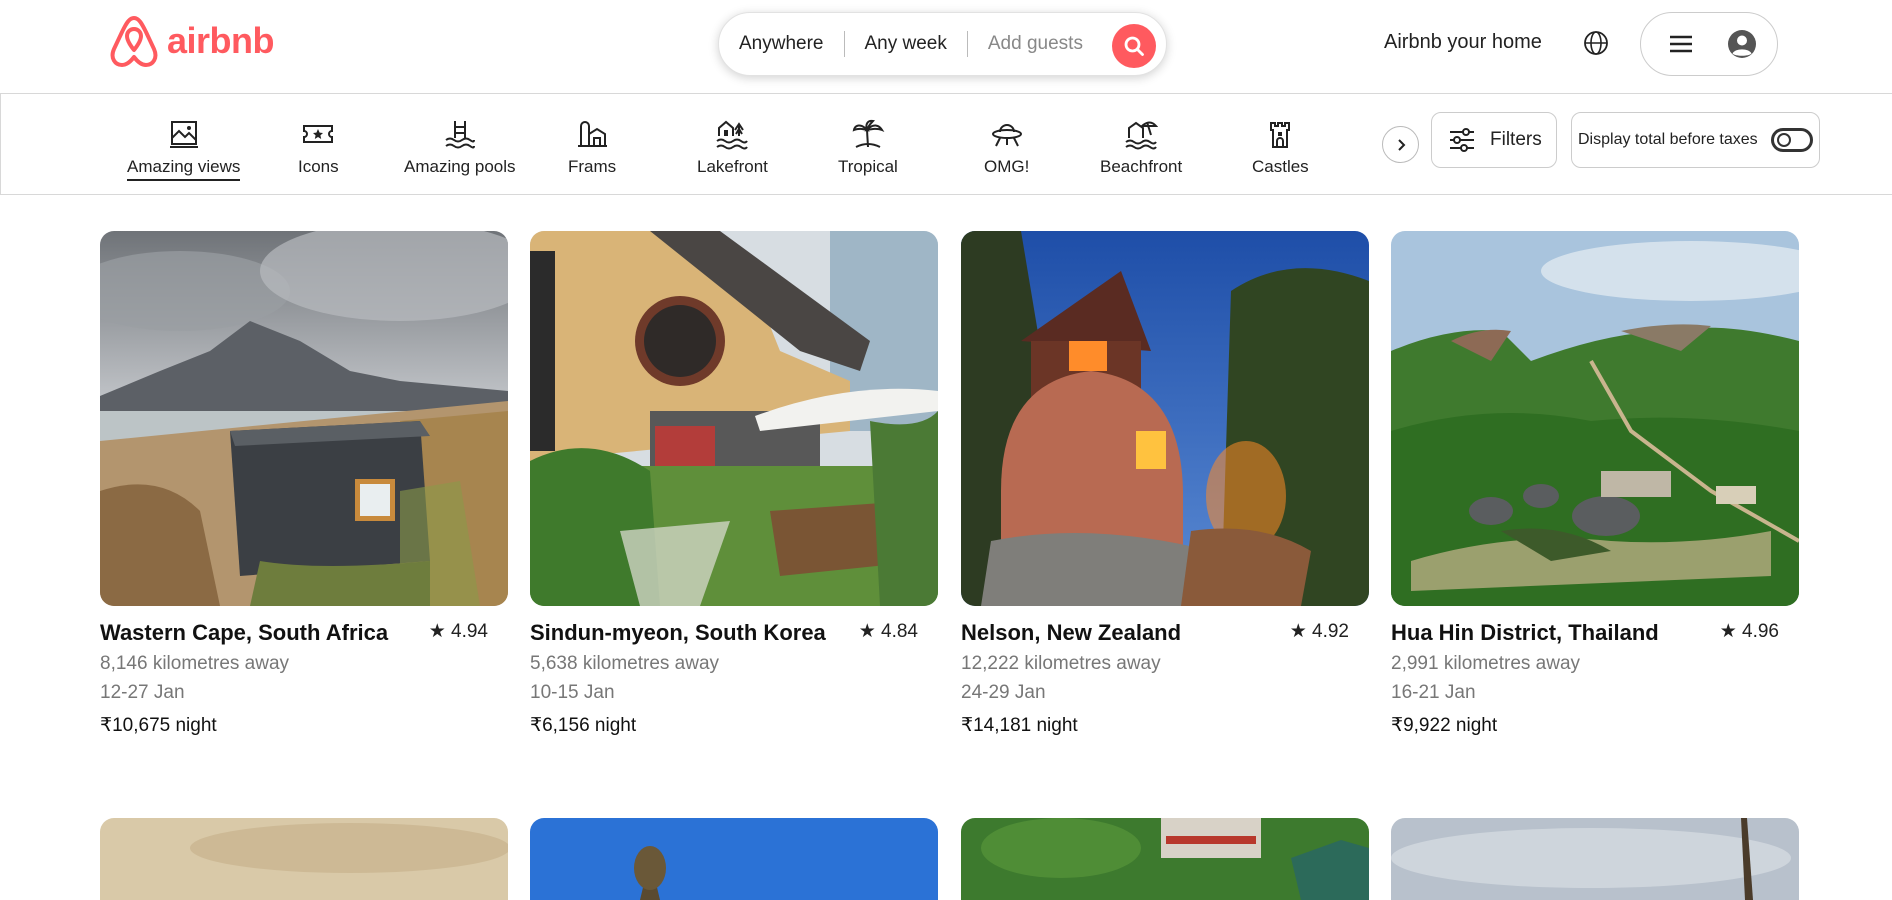 The height and width of the screenshot is (900, 1892). What do you see at coordinates (460, 135) in the screenshot?
I see `pools-icon` at bounding box center [460, 135].